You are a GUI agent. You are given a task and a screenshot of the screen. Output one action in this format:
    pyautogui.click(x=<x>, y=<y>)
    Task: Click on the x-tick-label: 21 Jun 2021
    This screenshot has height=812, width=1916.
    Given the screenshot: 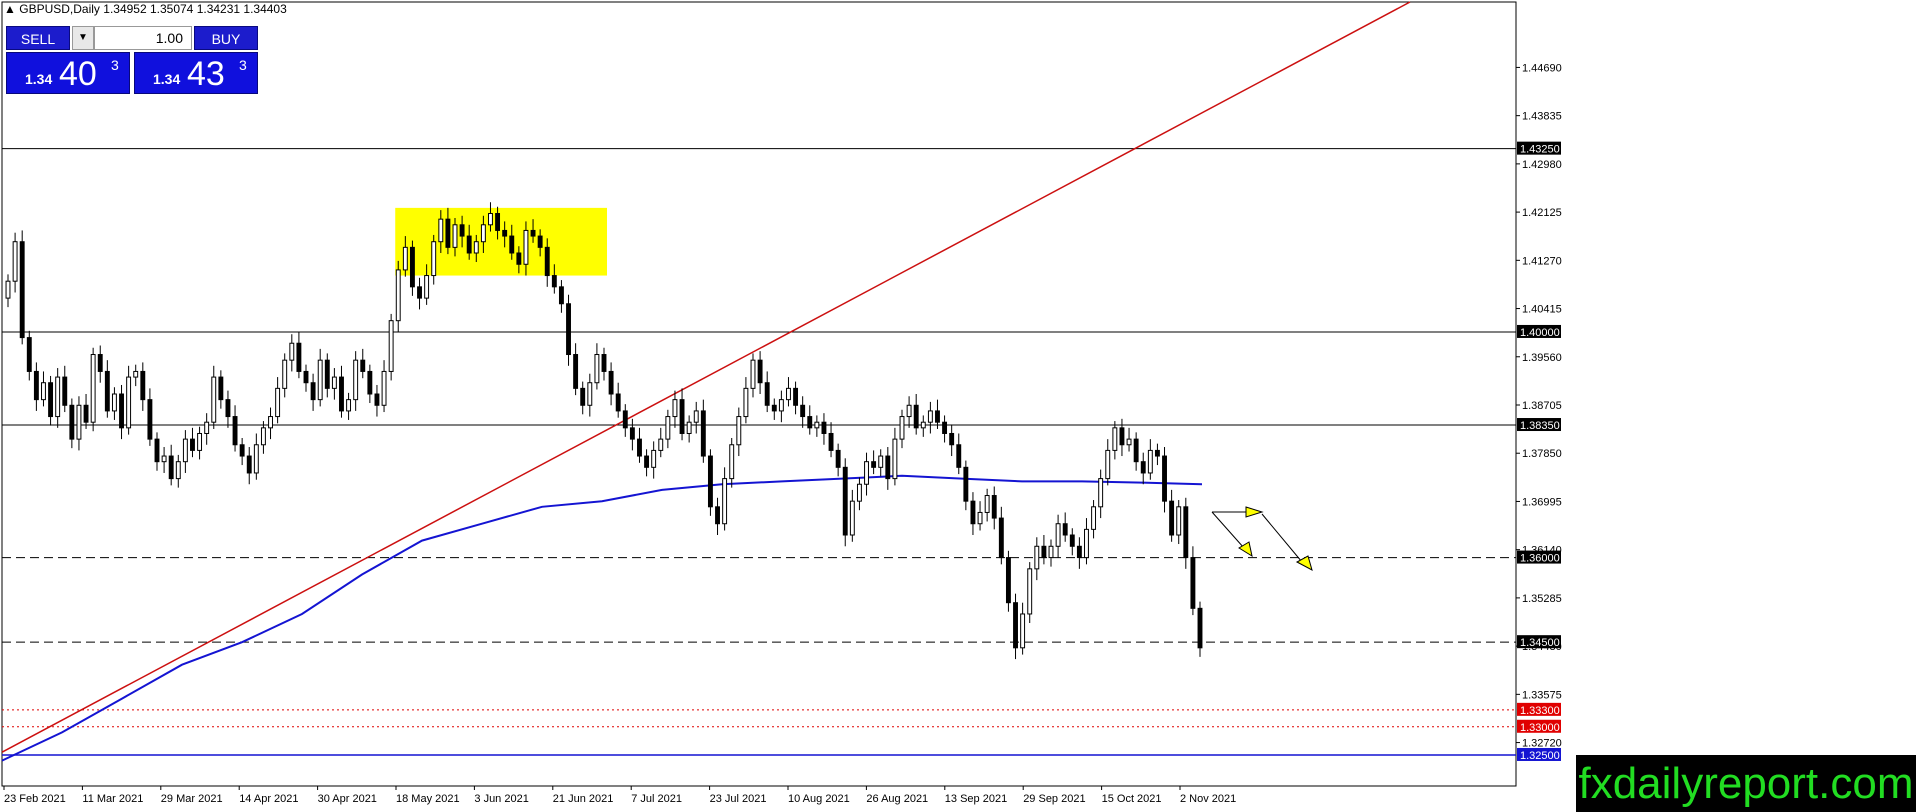 What is the action you would take?
    pyautogui.click(x=583, y=799)
    